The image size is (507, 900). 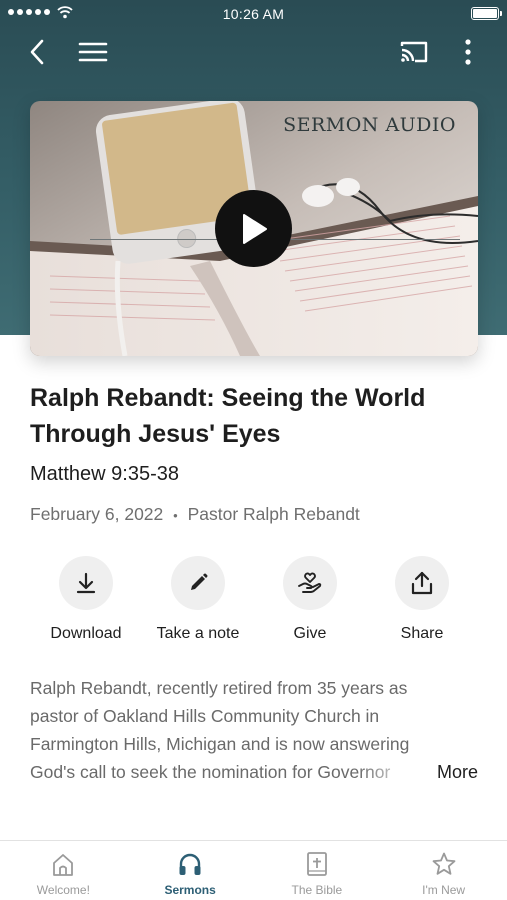 What do you see at coordinates (444, 863) in the screenshot?
I see `star-icon` at bounding box center [444, 863].